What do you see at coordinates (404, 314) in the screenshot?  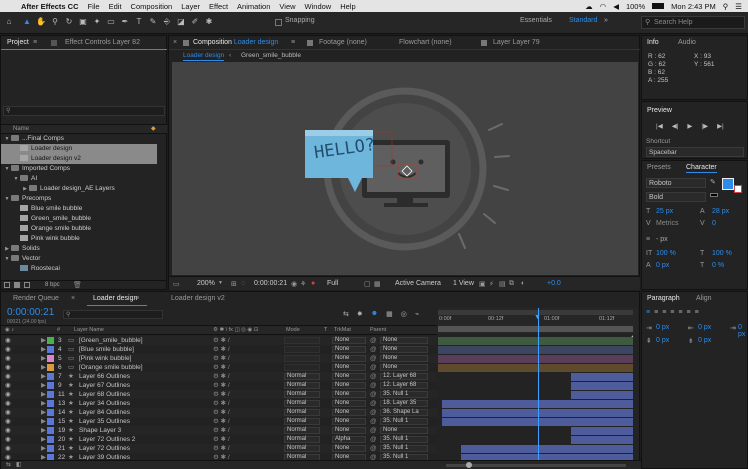 I see `motion-blur-icon: ◎` at bounding box center [404, 314].